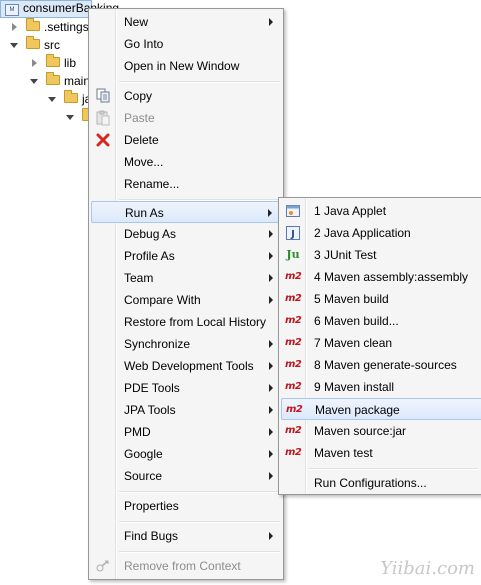 The height and width of the screenshot is (585, 481). I want to click on menu-item-profile-as: Profile As, so click(186, 256).